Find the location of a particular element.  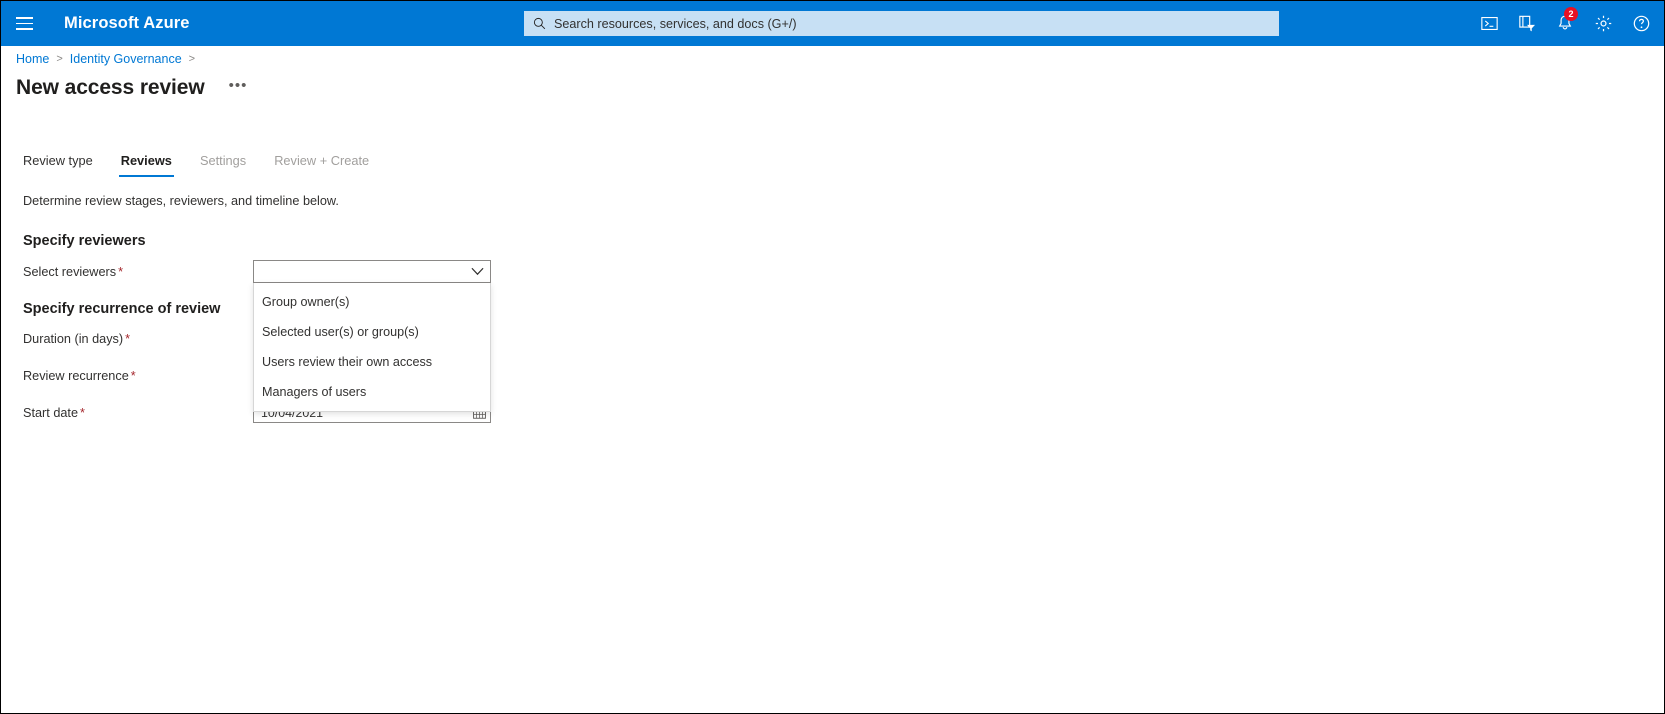

top-bar-actions: 2 is located at coordinates (1565, 23).